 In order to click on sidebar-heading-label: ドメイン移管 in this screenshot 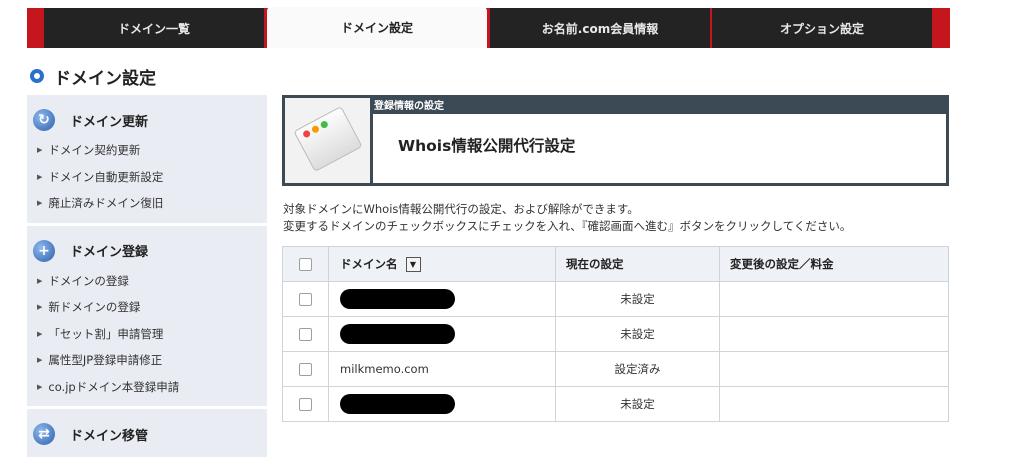, I will do `click(109, 436)`.